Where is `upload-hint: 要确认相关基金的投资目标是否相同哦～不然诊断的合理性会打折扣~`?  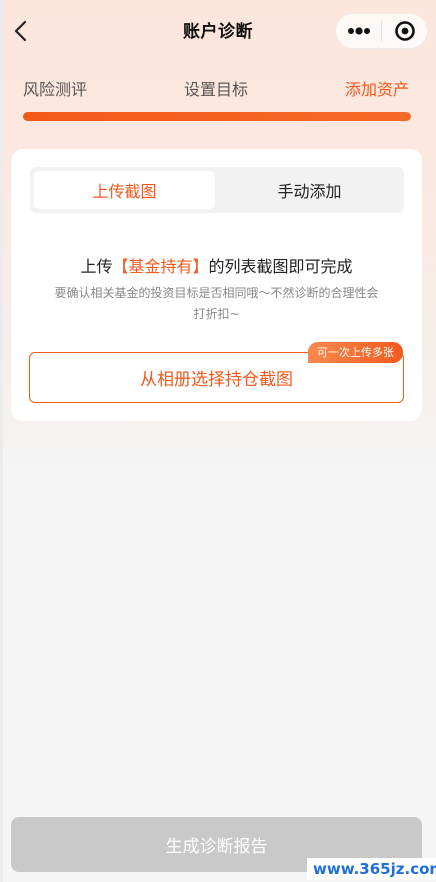 upload-hint: 要确认相关基金的投资目标是否相同哦～不然诊断的合理性会打折扣~ is located at coordinates (216, 303).